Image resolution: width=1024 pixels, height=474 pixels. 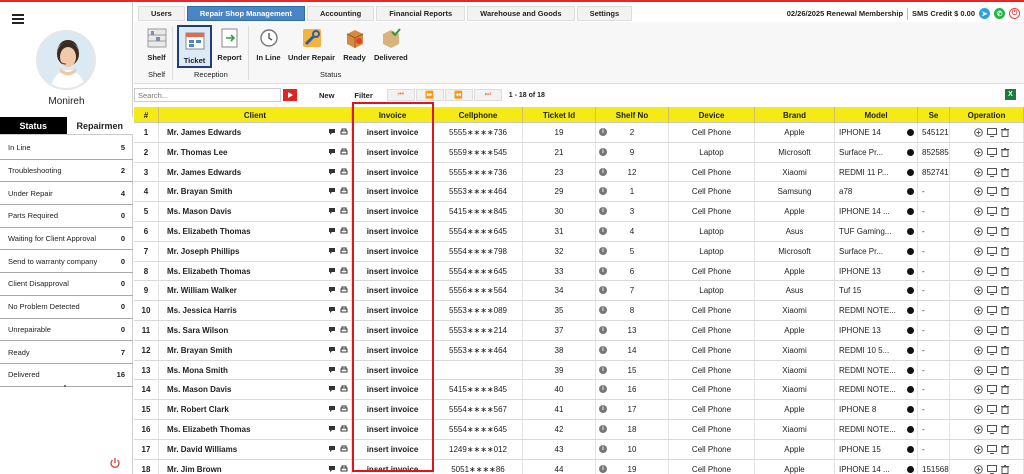 I want to click on nav-tab: Users, so click(x=161, y=13).